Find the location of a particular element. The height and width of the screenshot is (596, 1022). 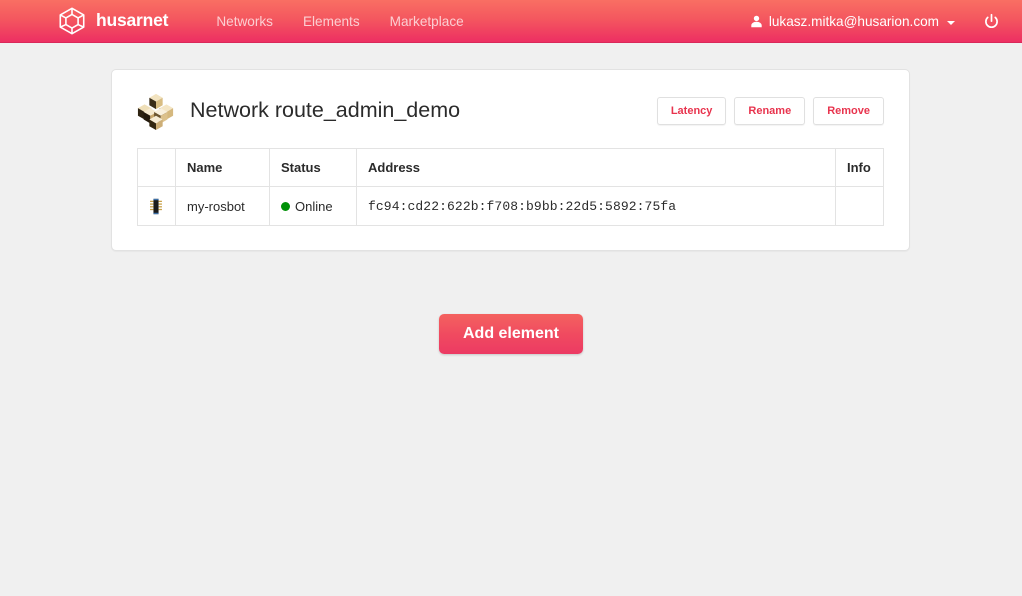

navbar-right-group: lukasz.mitka@husarion.com is located at coordinates (881, 21).